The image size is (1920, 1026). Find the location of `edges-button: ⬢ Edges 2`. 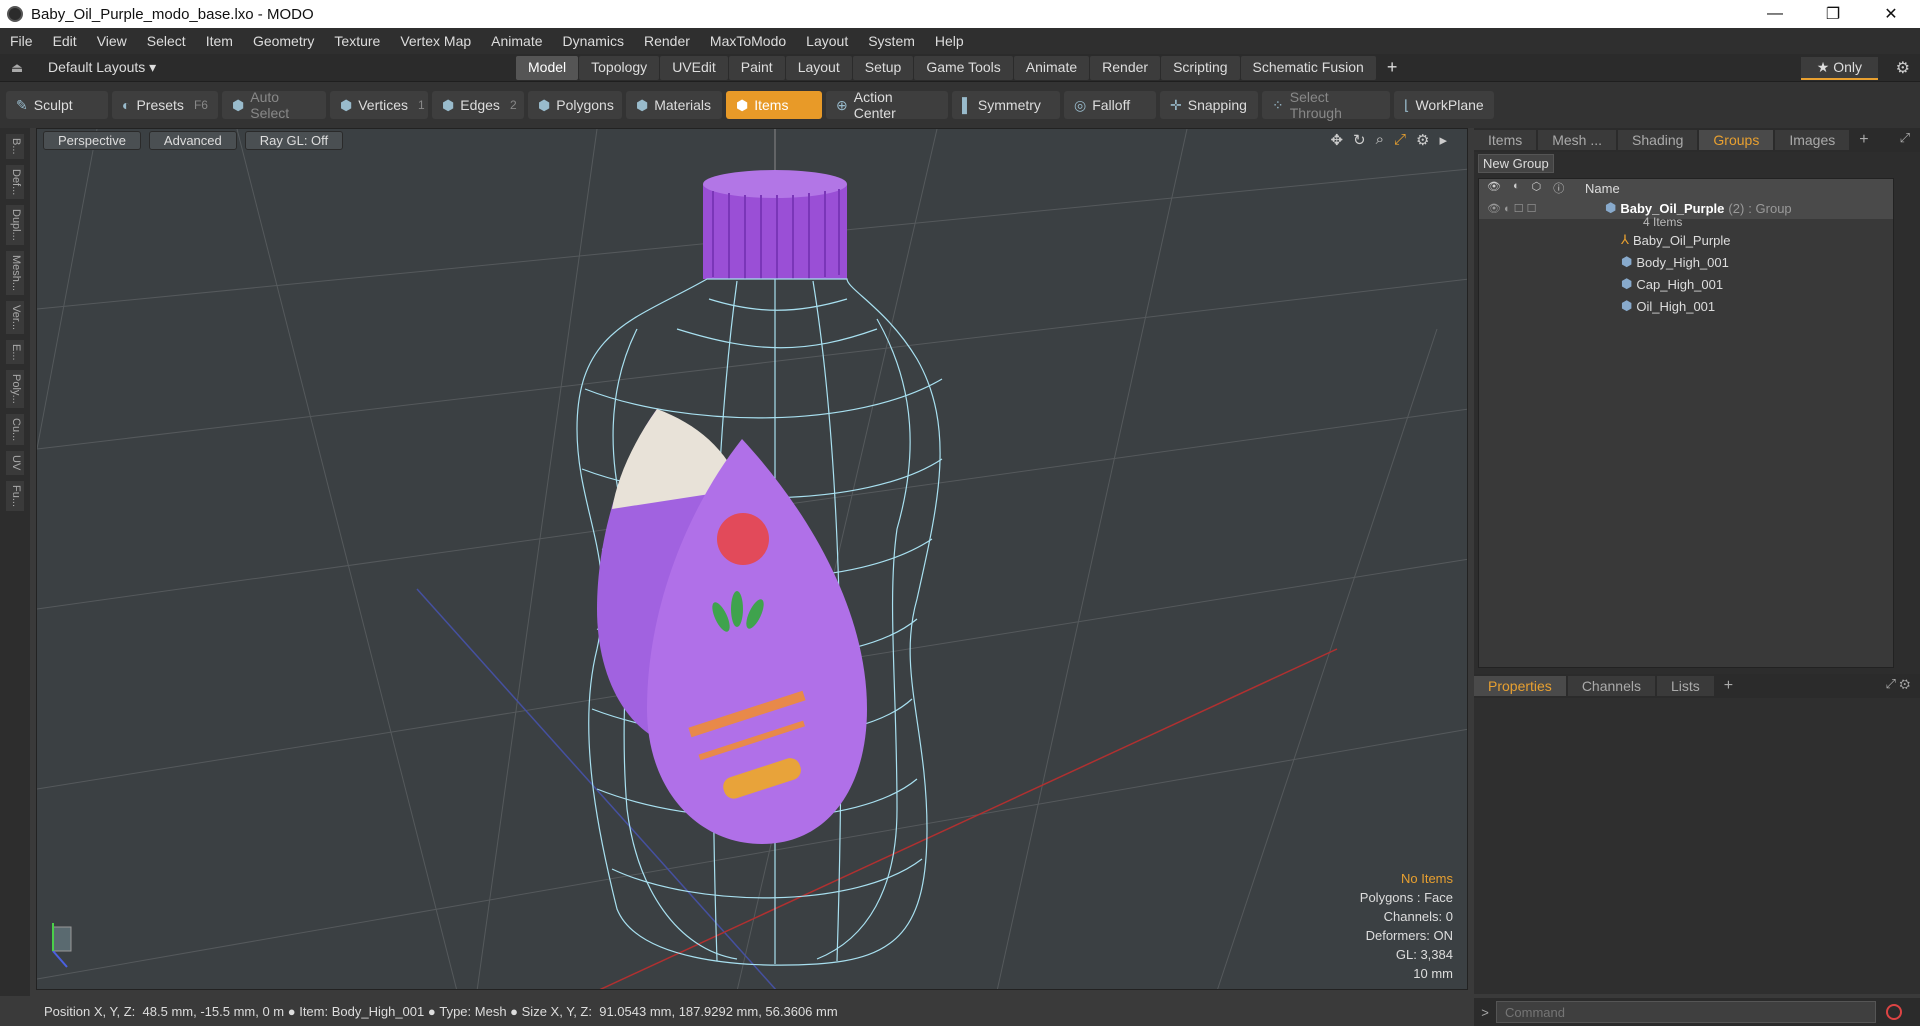

edges-button: ⬢ Edges 2 is located at coordinates (478, 105).